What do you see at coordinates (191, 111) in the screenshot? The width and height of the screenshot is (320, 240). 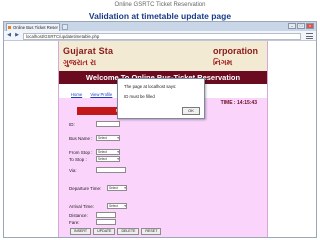 I see `dialog-ok-button: OK` at bounding box center [191, 111].